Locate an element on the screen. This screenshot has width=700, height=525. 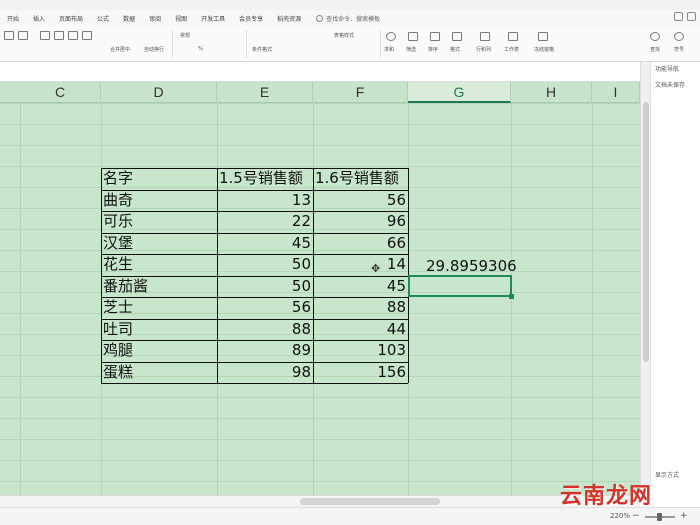
table-cell-name: 番茄酱 is located at coordinates (159, 286).